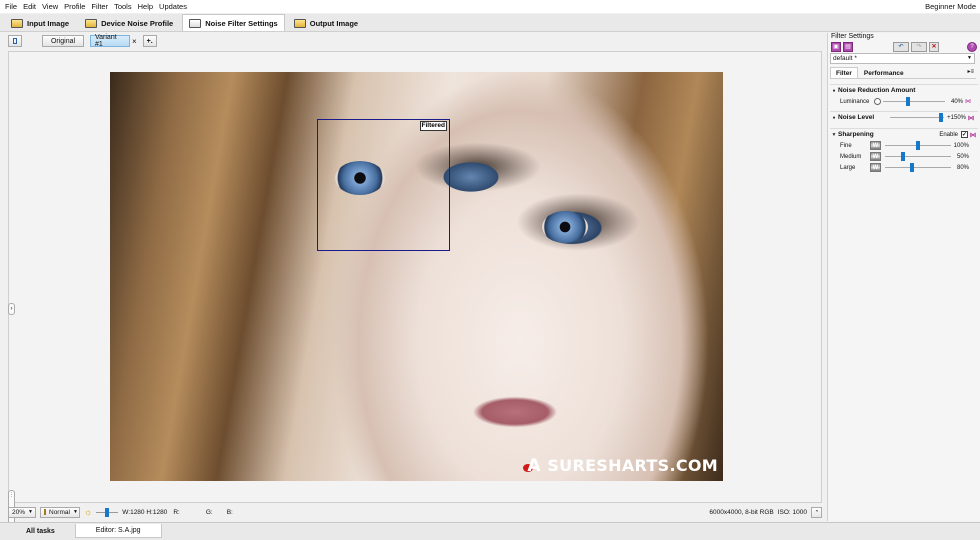  Describe the element at coordinates (741, 512) in the screenshot. I see `image-info: 6000x4000, 8-bit RGB` at that location.